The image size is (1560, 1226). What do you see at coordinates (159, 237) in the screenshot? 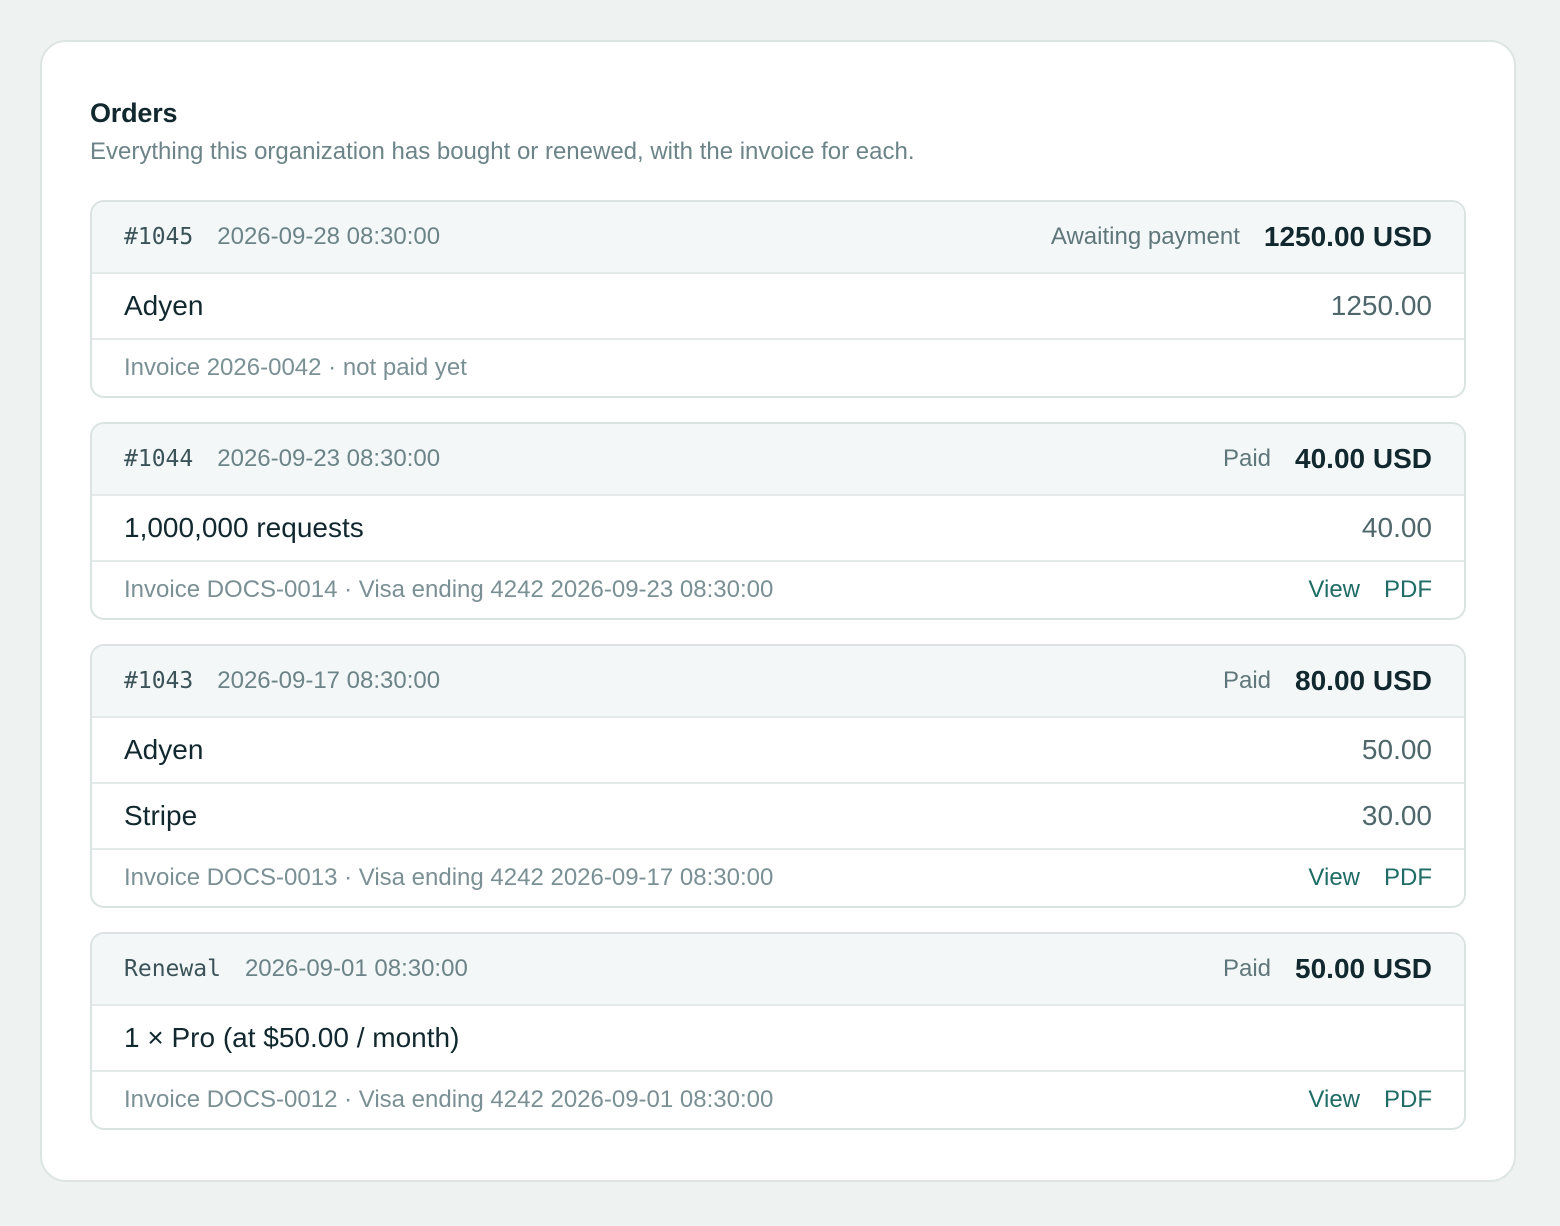
I see `order-id: #1045` at bounding box center [159, 237].